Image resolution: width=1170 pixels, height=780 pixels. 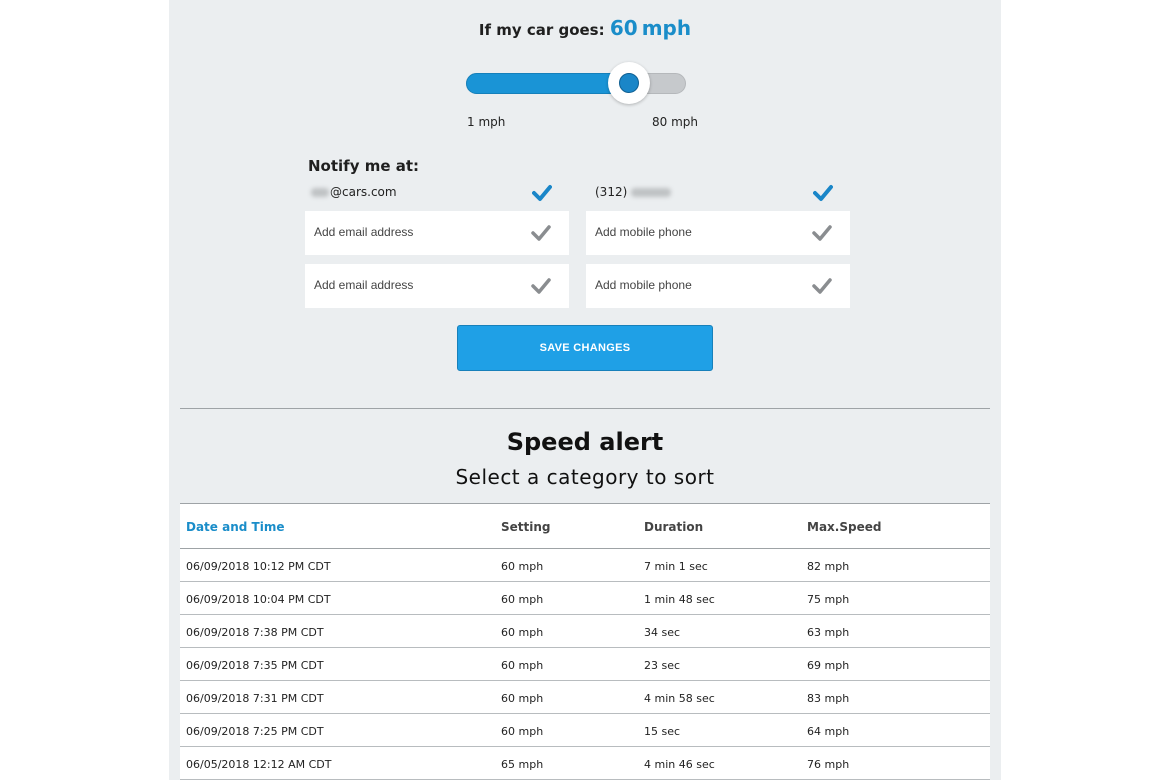 I want to click on cell-date-time: 06/09/2018 10:12 PM CDT, so click(x=258, y=566).